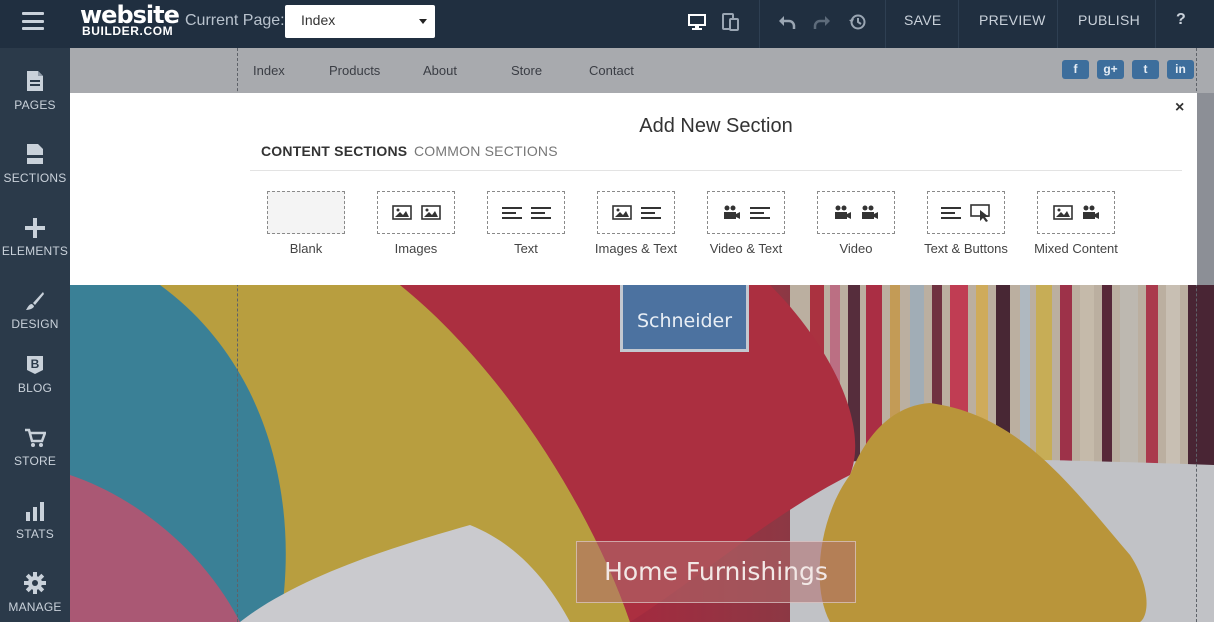 This screenshot has width=1214, height=622. What do you see at coordinates (856, 212) in the screenshot?
I see `video-thumbnail` at bounding box center [856, 212].